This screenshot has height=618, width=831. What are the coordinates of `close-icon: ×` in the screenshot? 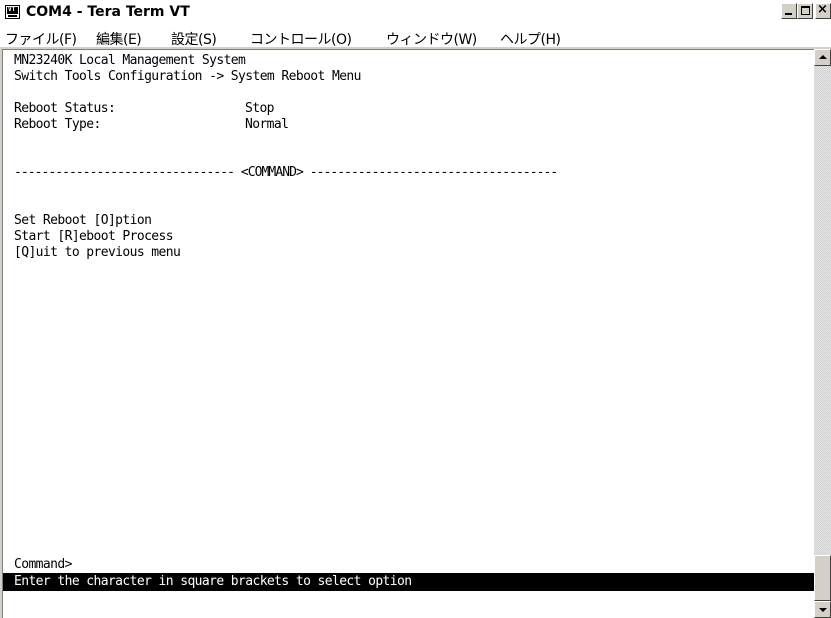 It's located at (822, 9).